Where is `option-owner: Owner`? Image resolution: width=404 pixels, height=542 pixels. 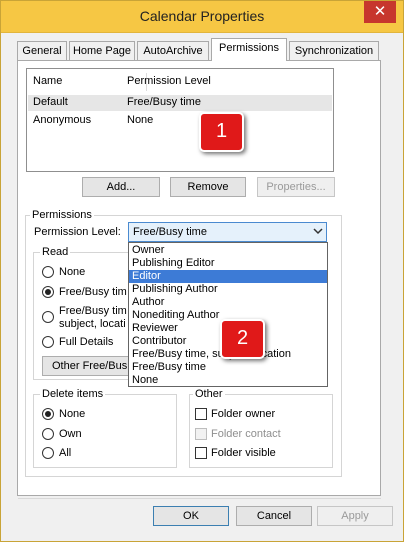
option-owner: Owner is located at coordinates (228, 250).